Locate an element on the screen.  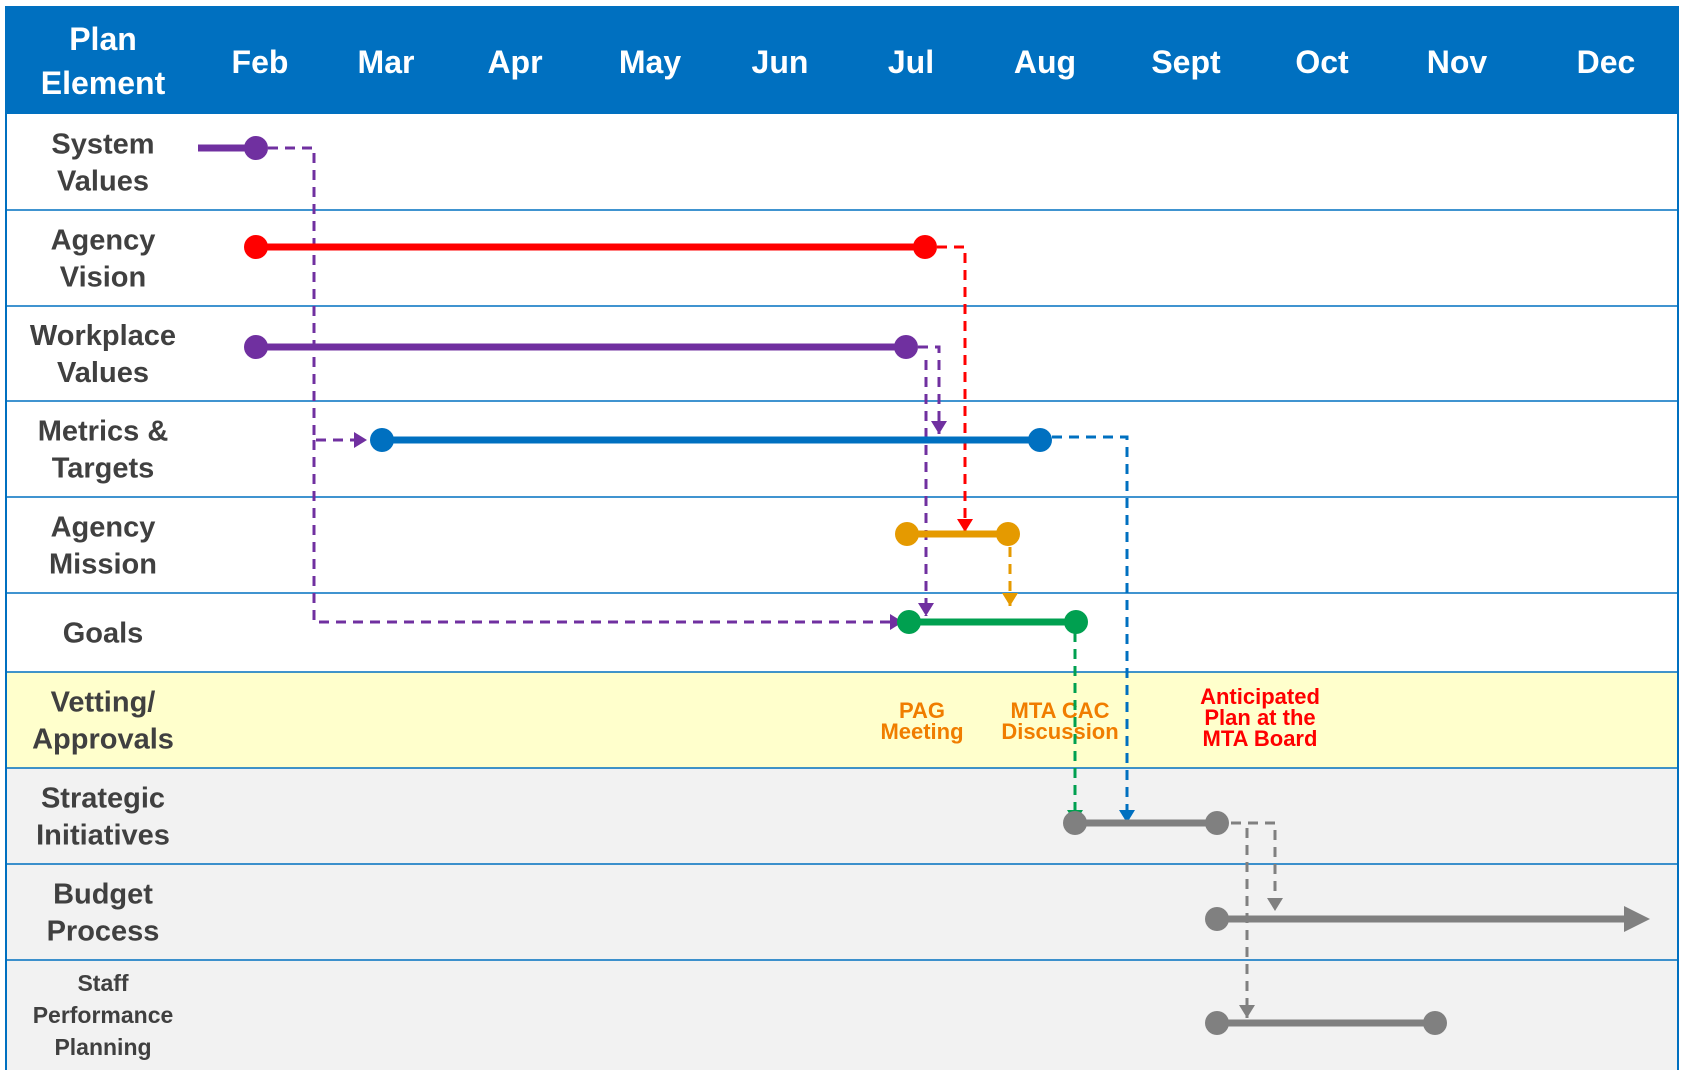
budget-process-start-dot is located at coordinates (1217, 919).